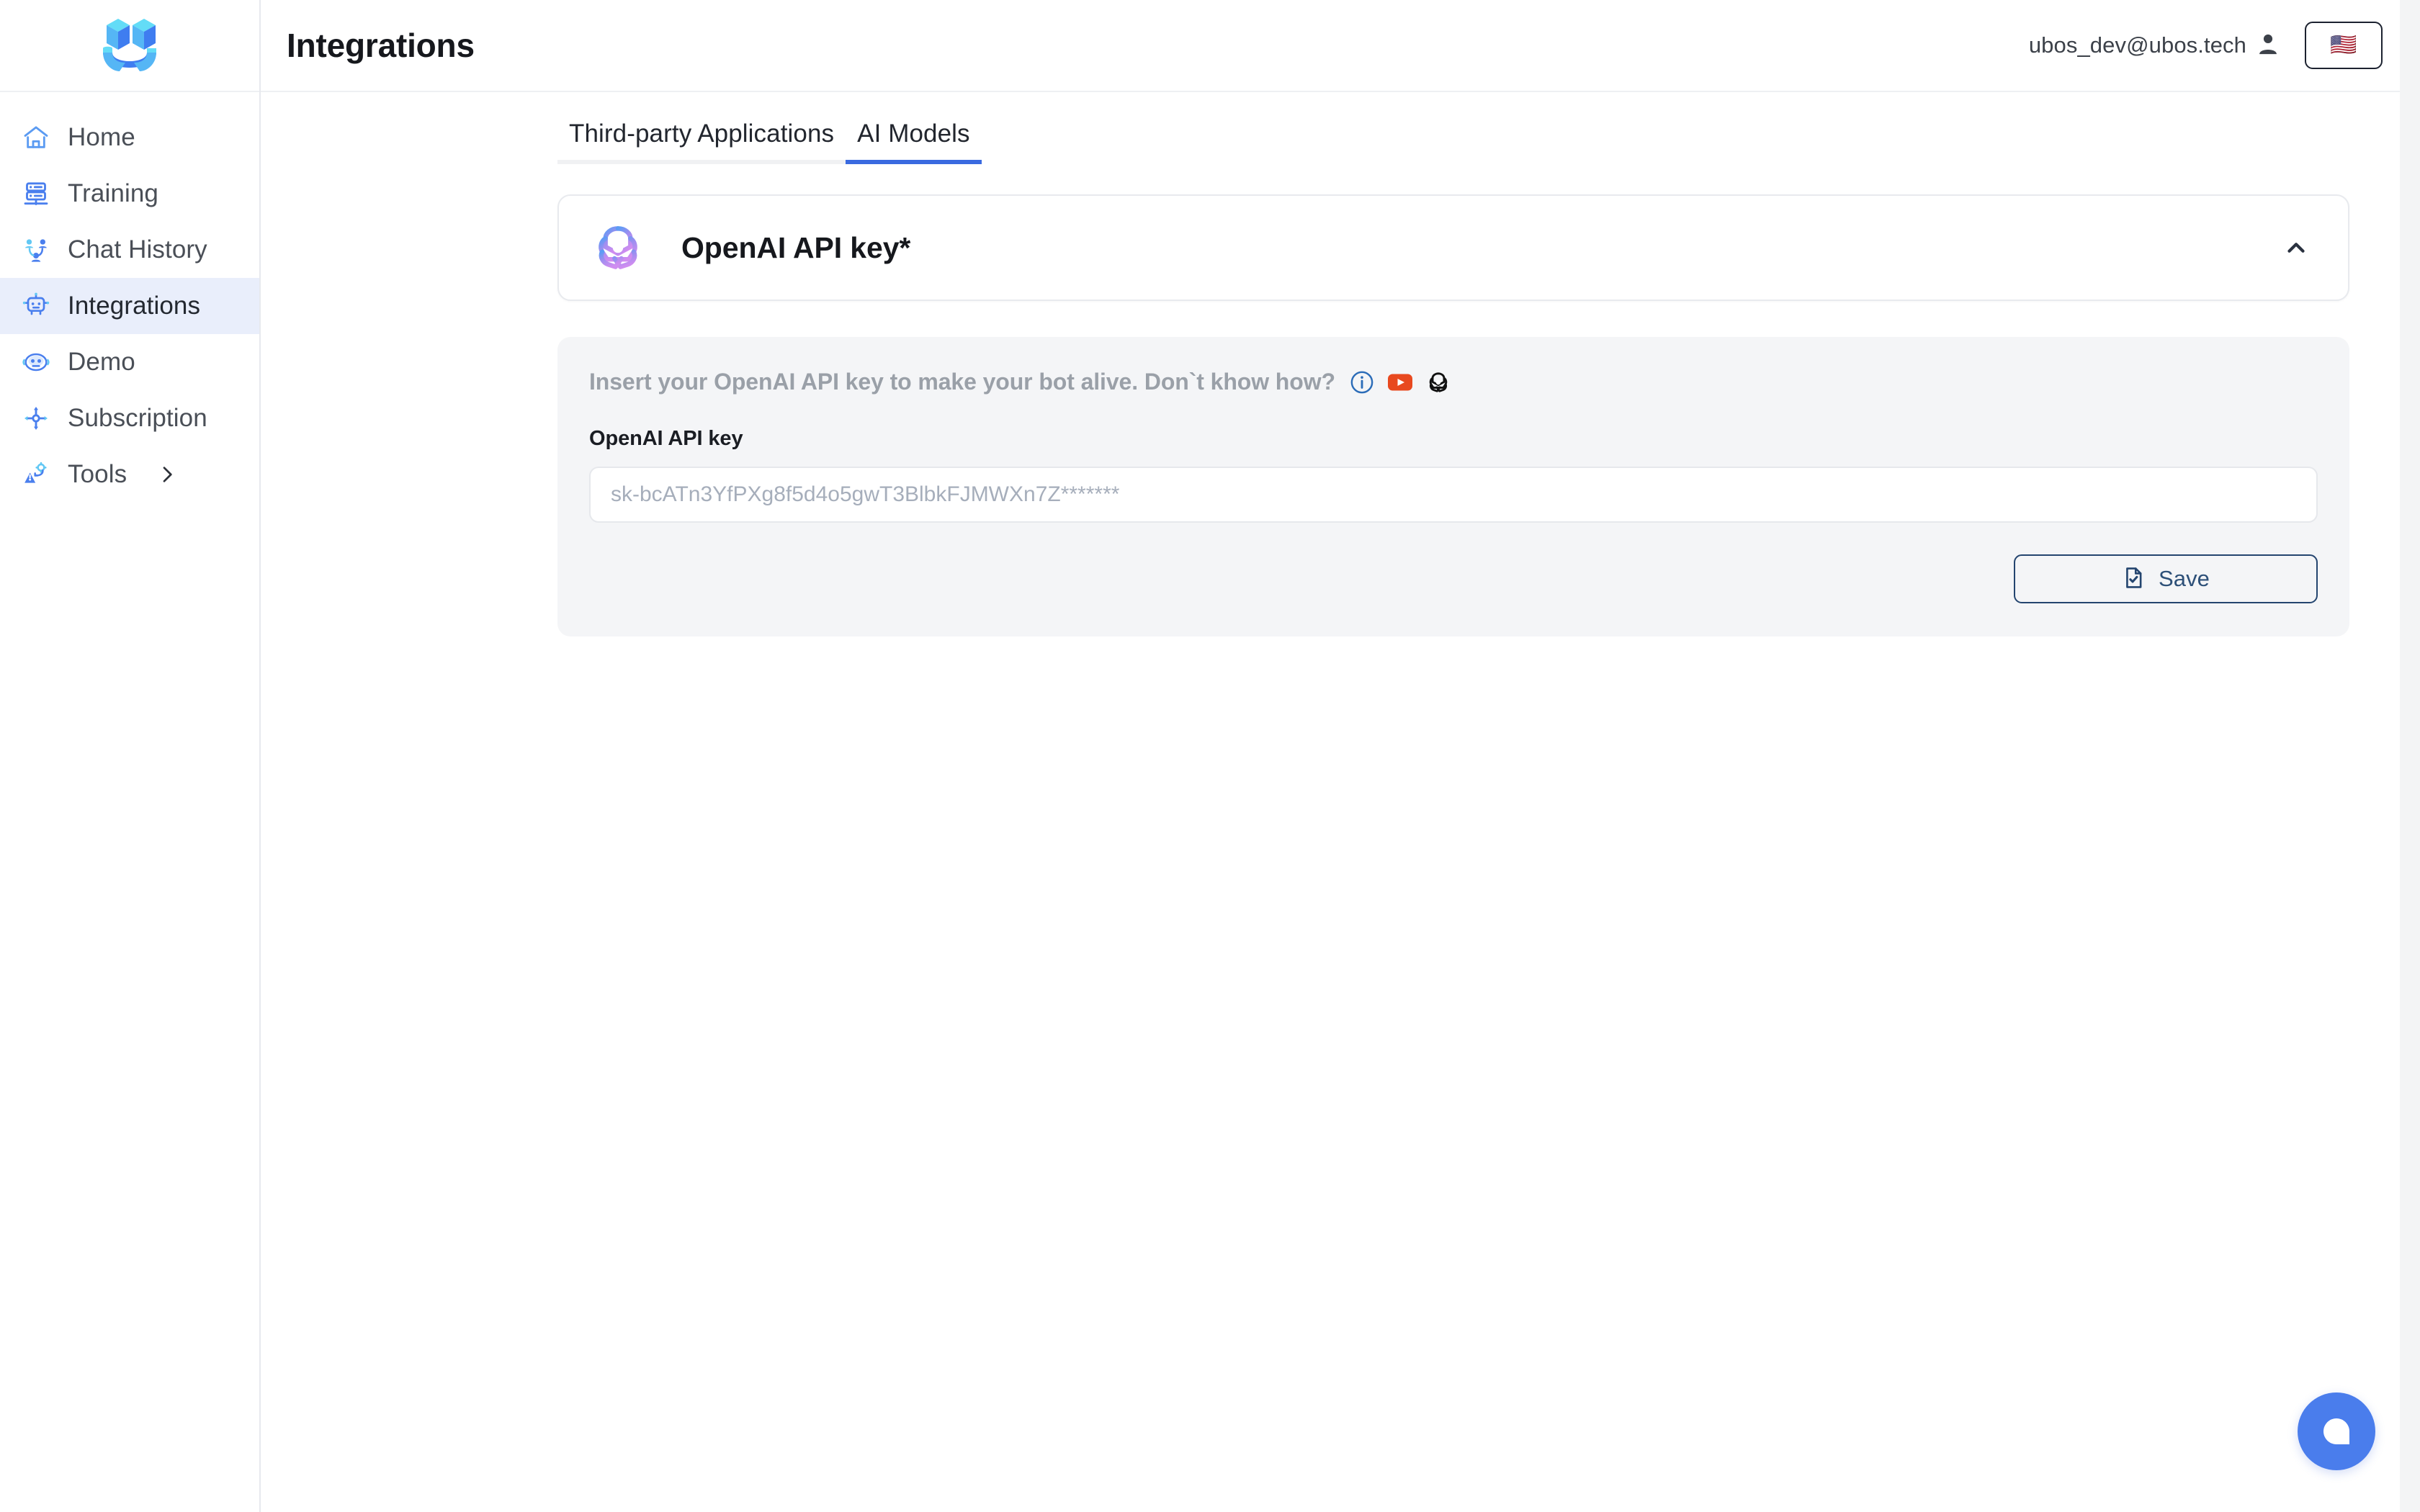  Describe the element at coordinates (36, 306) in the screenshot. I see `robot-icon` at that location.